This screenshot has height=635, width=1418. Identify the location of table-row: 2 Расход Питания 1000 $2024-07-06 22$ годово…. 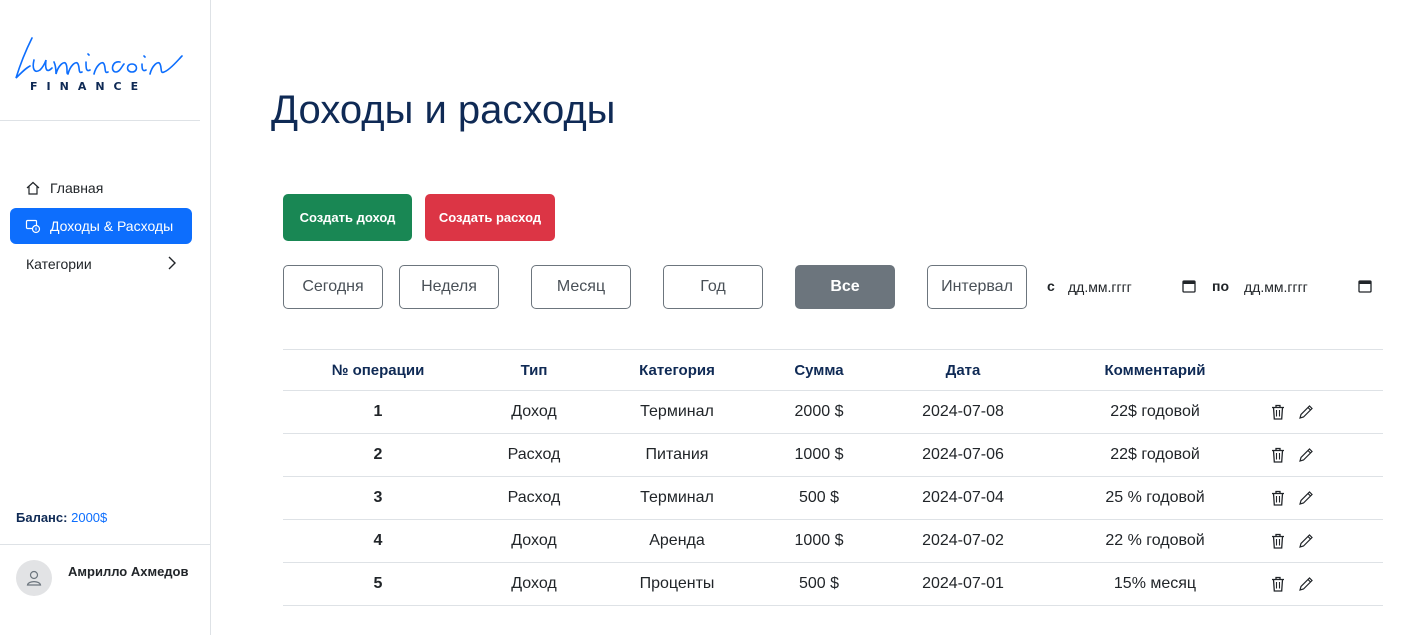
(833, 455).